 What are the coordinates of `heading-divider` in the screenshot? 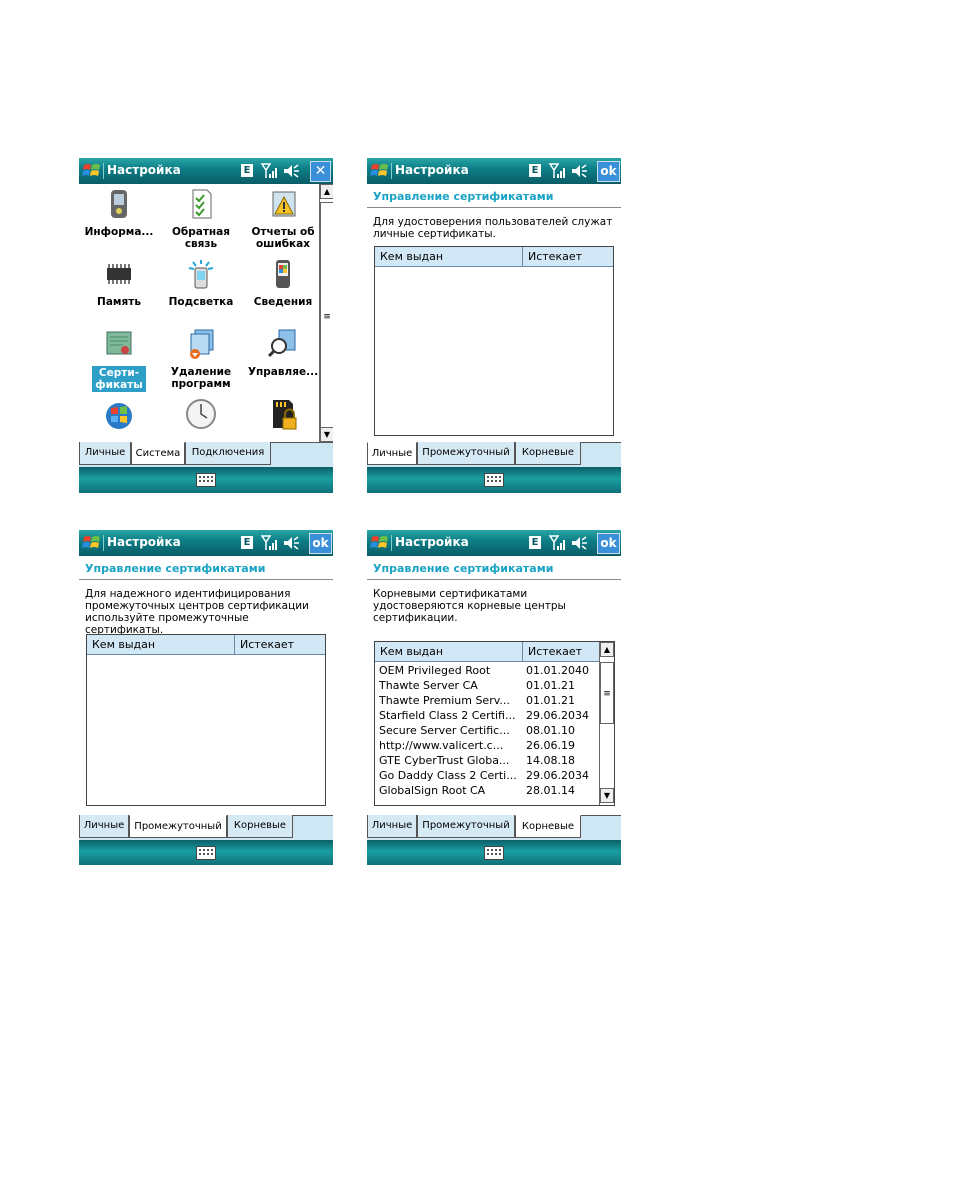 It's located at (494, 207).